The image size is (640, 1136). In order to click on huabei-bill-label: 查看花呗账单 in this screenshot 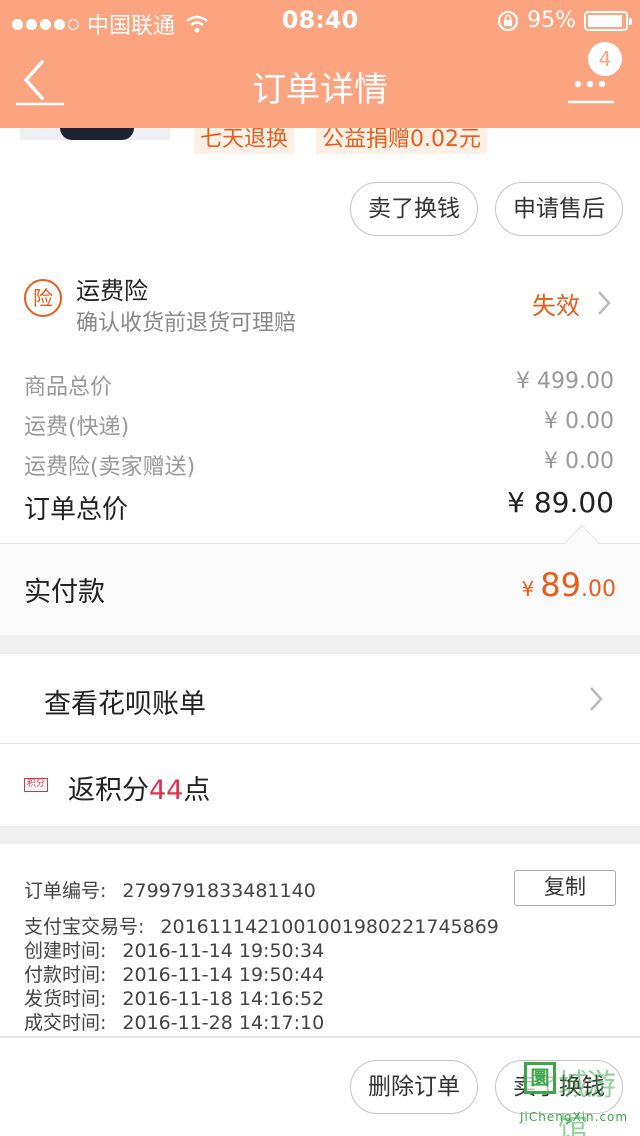, I will do `click(125, 704)`.